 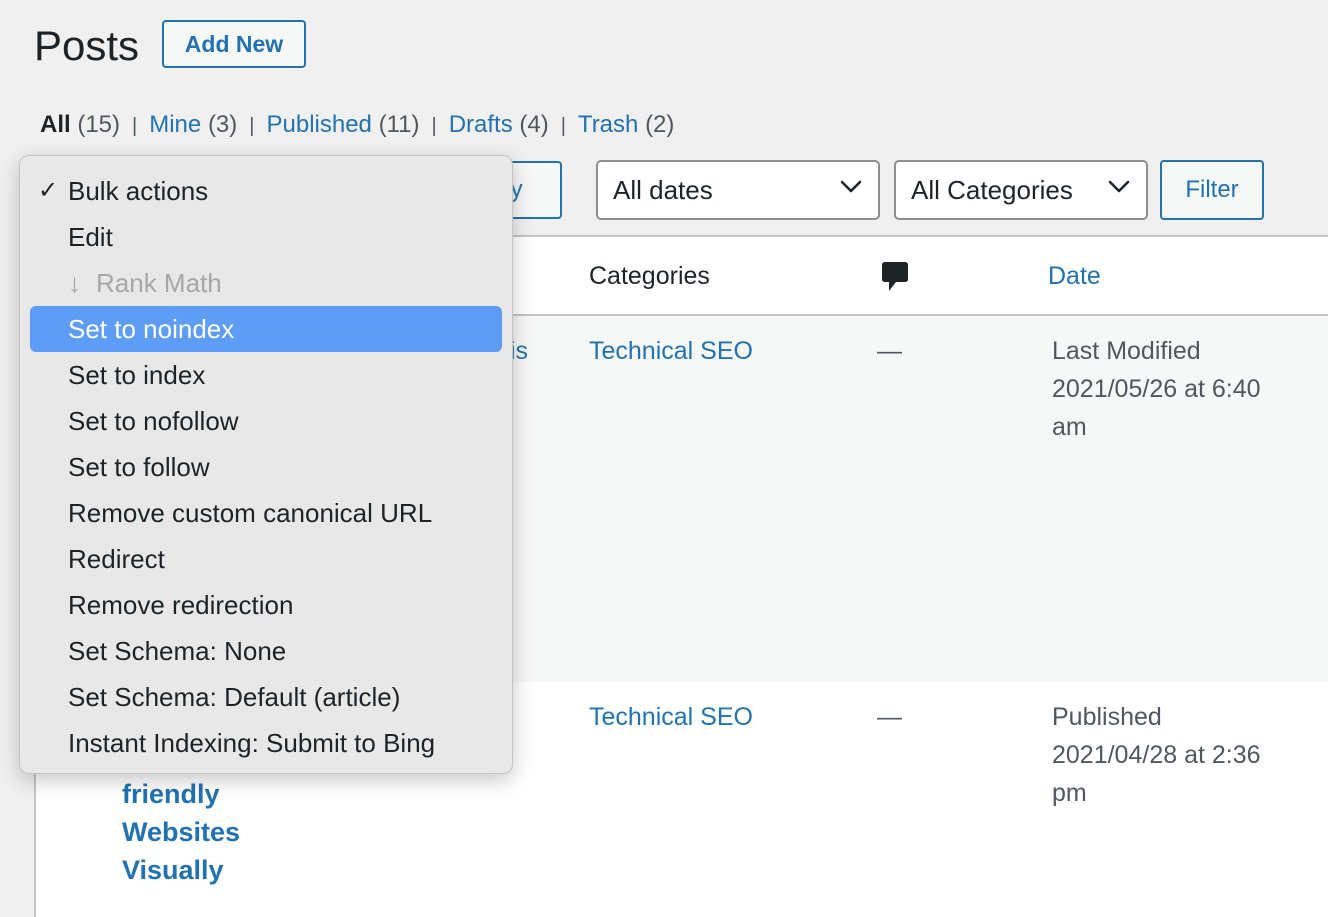 What do you see at coordinates (266, 283) in the screenshot?
I see `menu-group-rank-math: ↓ Rank Math` at bounding box center [266, 283].